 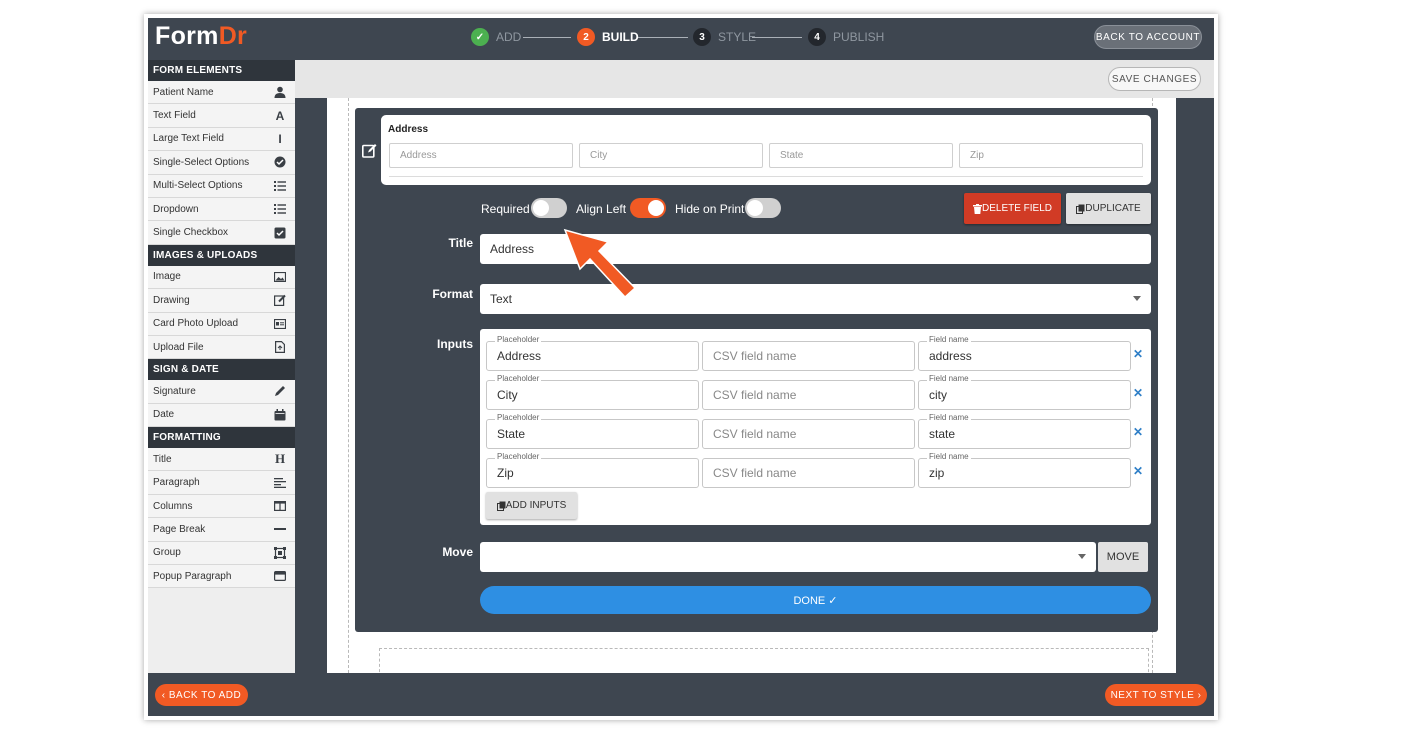 What do you see at coordinates (369, 152) in the screenshot?
I see `edit-icon` at bounding box center [369, 152].